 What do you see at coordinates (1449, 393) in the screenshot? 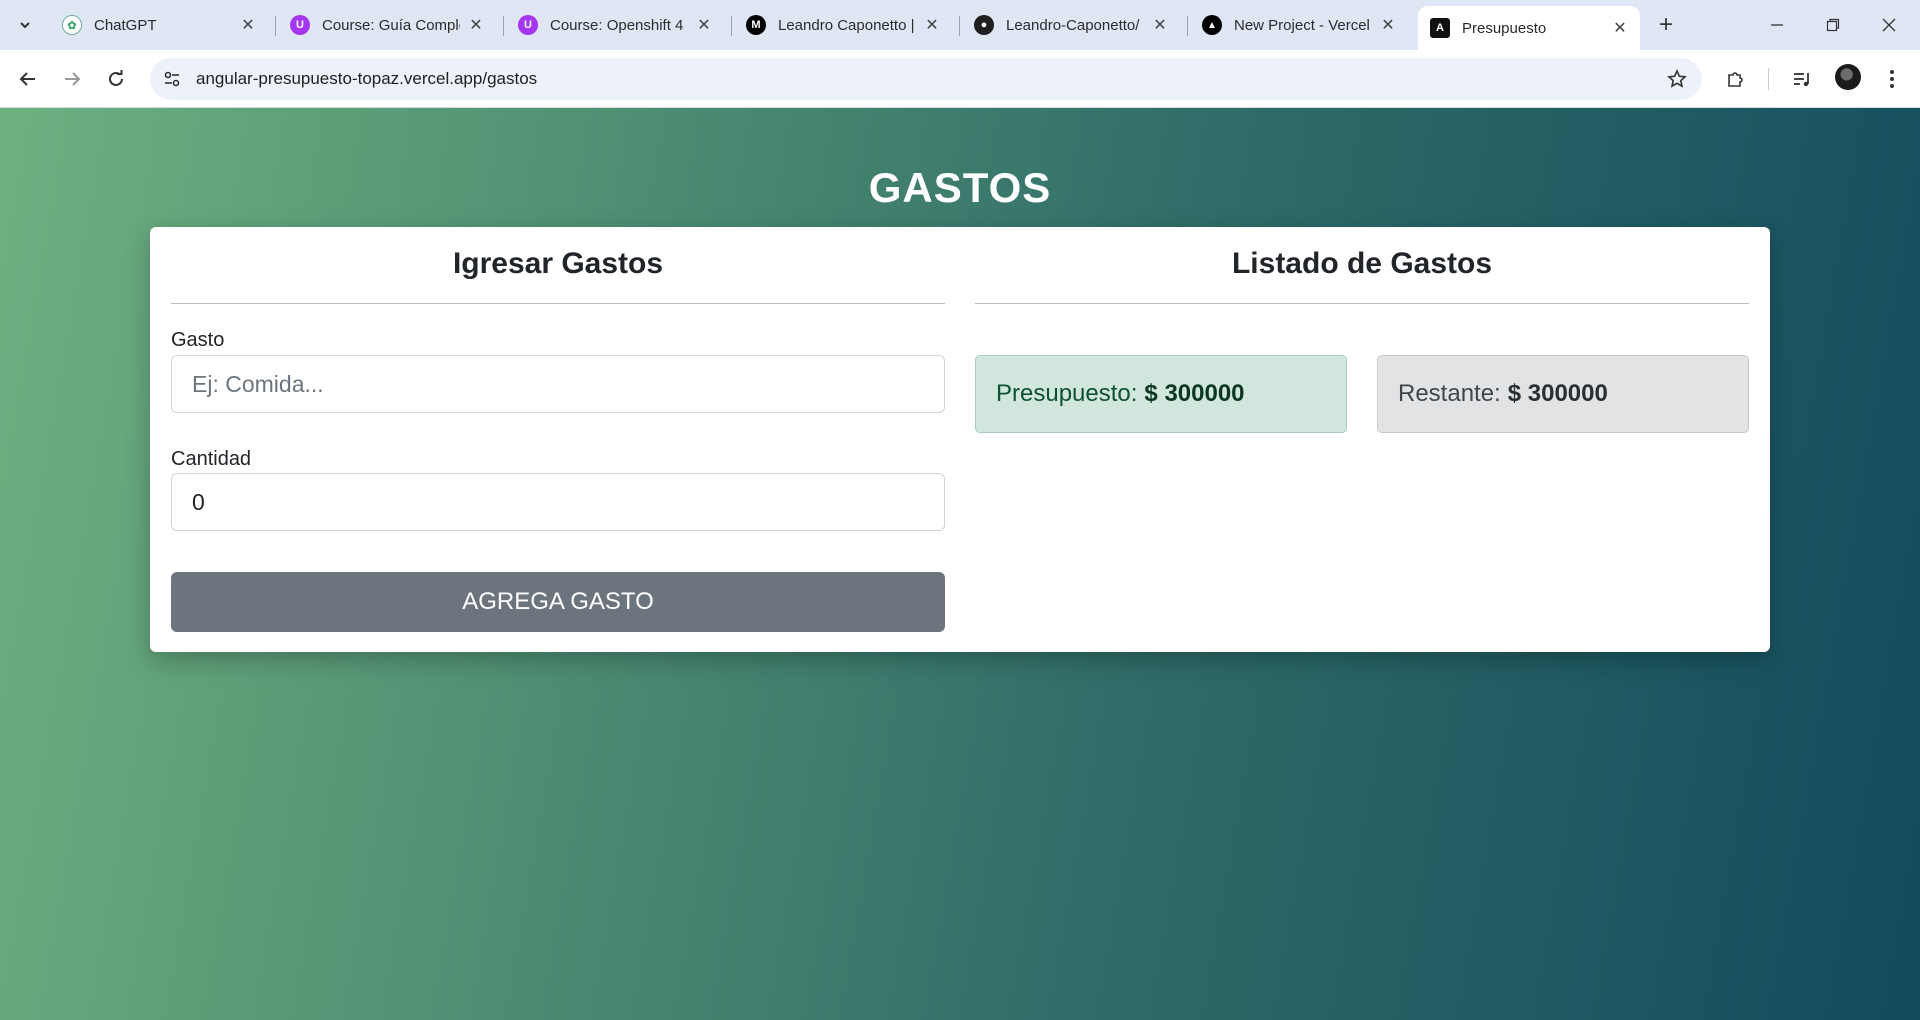
I see `remaining-label: Restante:` at bounding box center [1449, 393].